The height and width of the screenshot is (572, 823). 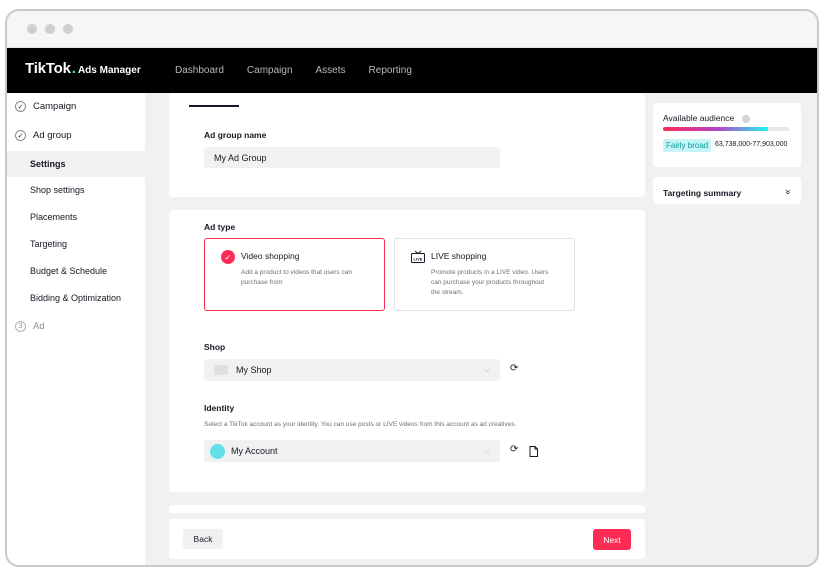 What do you see at coordinates (30, 326) in the screenshot?
I see `sidebar-step-ad: 3 Ad` at bounding box center [30, 326].